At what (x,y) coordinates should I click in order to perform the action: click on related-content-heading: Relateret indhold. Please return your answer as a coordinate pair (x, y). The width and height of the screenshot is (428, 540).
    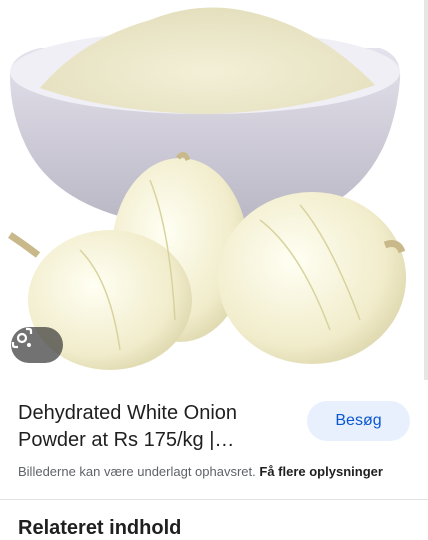
    Looking at the image, I should click on (100, 528).